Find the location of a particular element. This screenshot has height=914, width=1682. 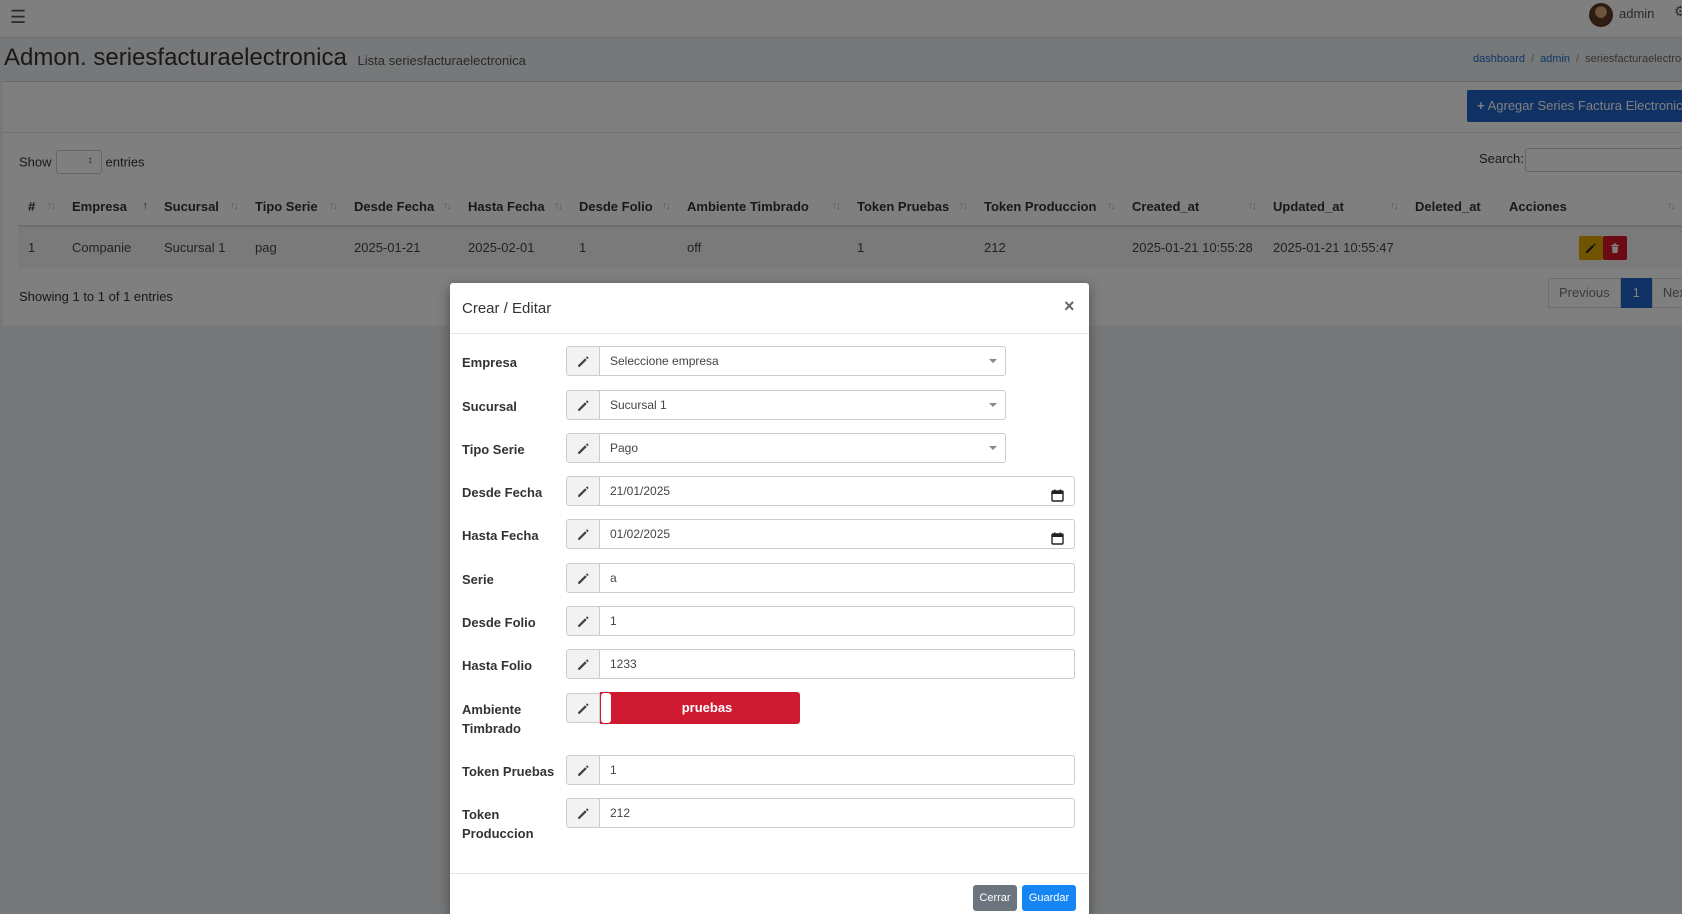

modal-title: Crear / Editar is located at coordinates (507, 308).